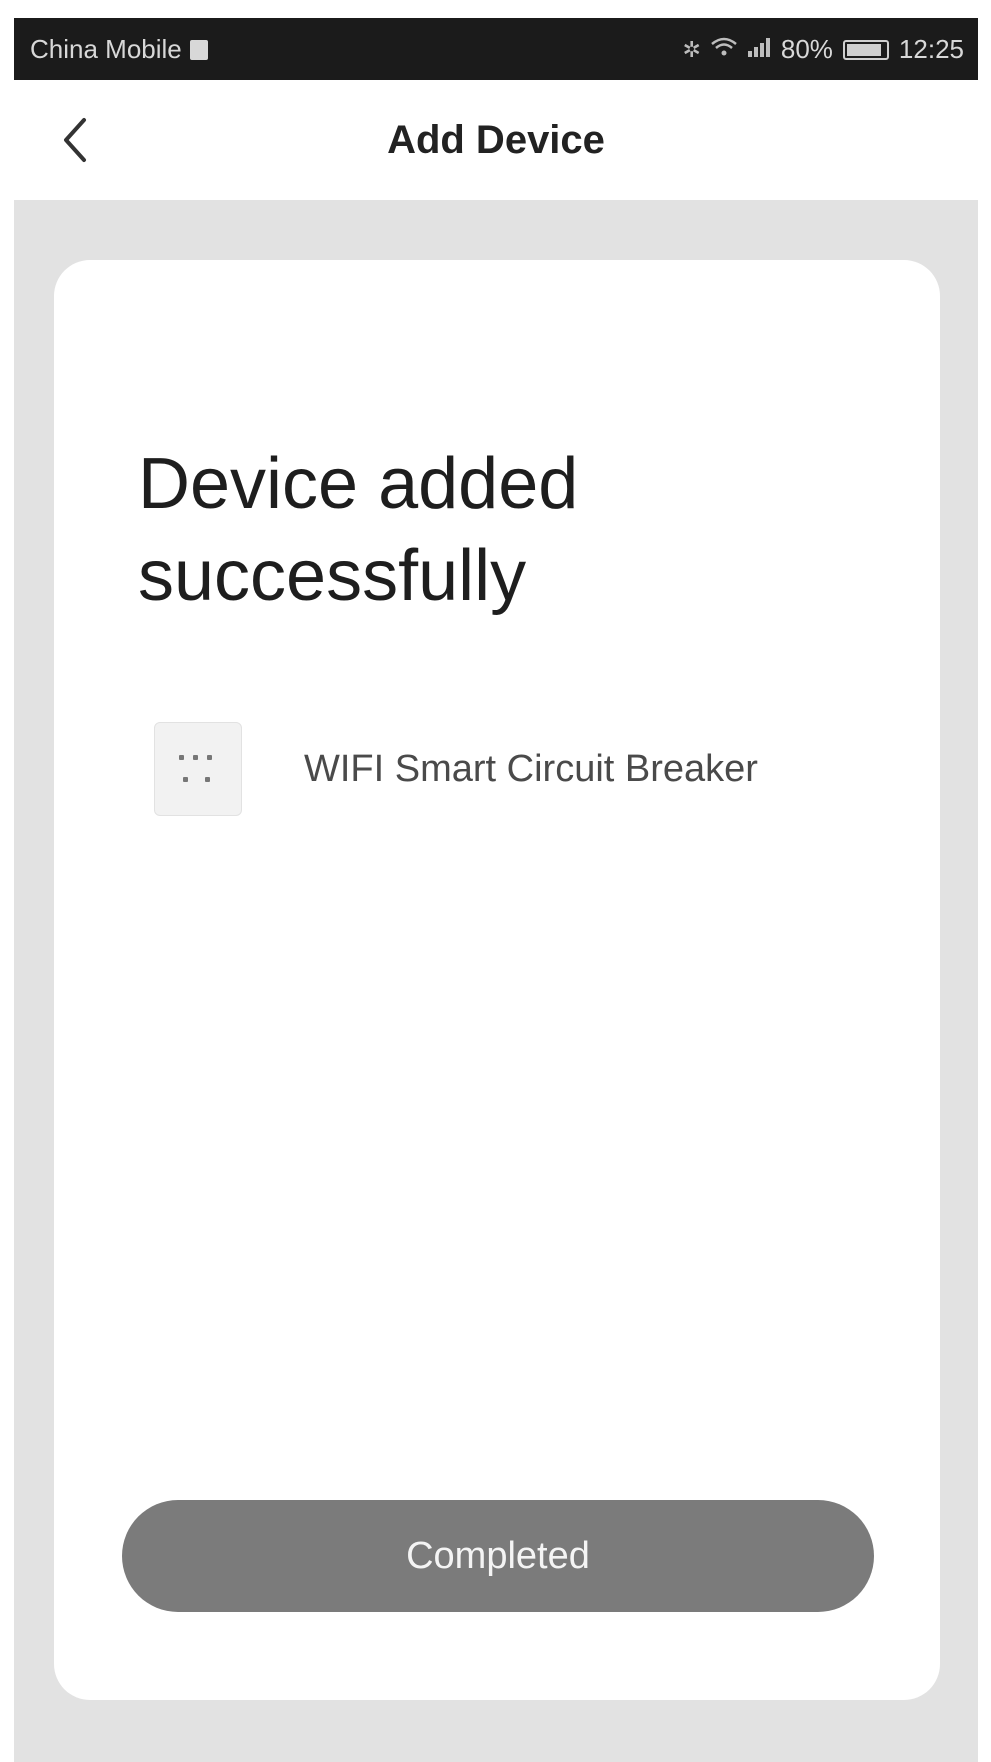 This screenshot has width=991, height=1762. I want to click on completed-button: Completed, so click(498, 1556).